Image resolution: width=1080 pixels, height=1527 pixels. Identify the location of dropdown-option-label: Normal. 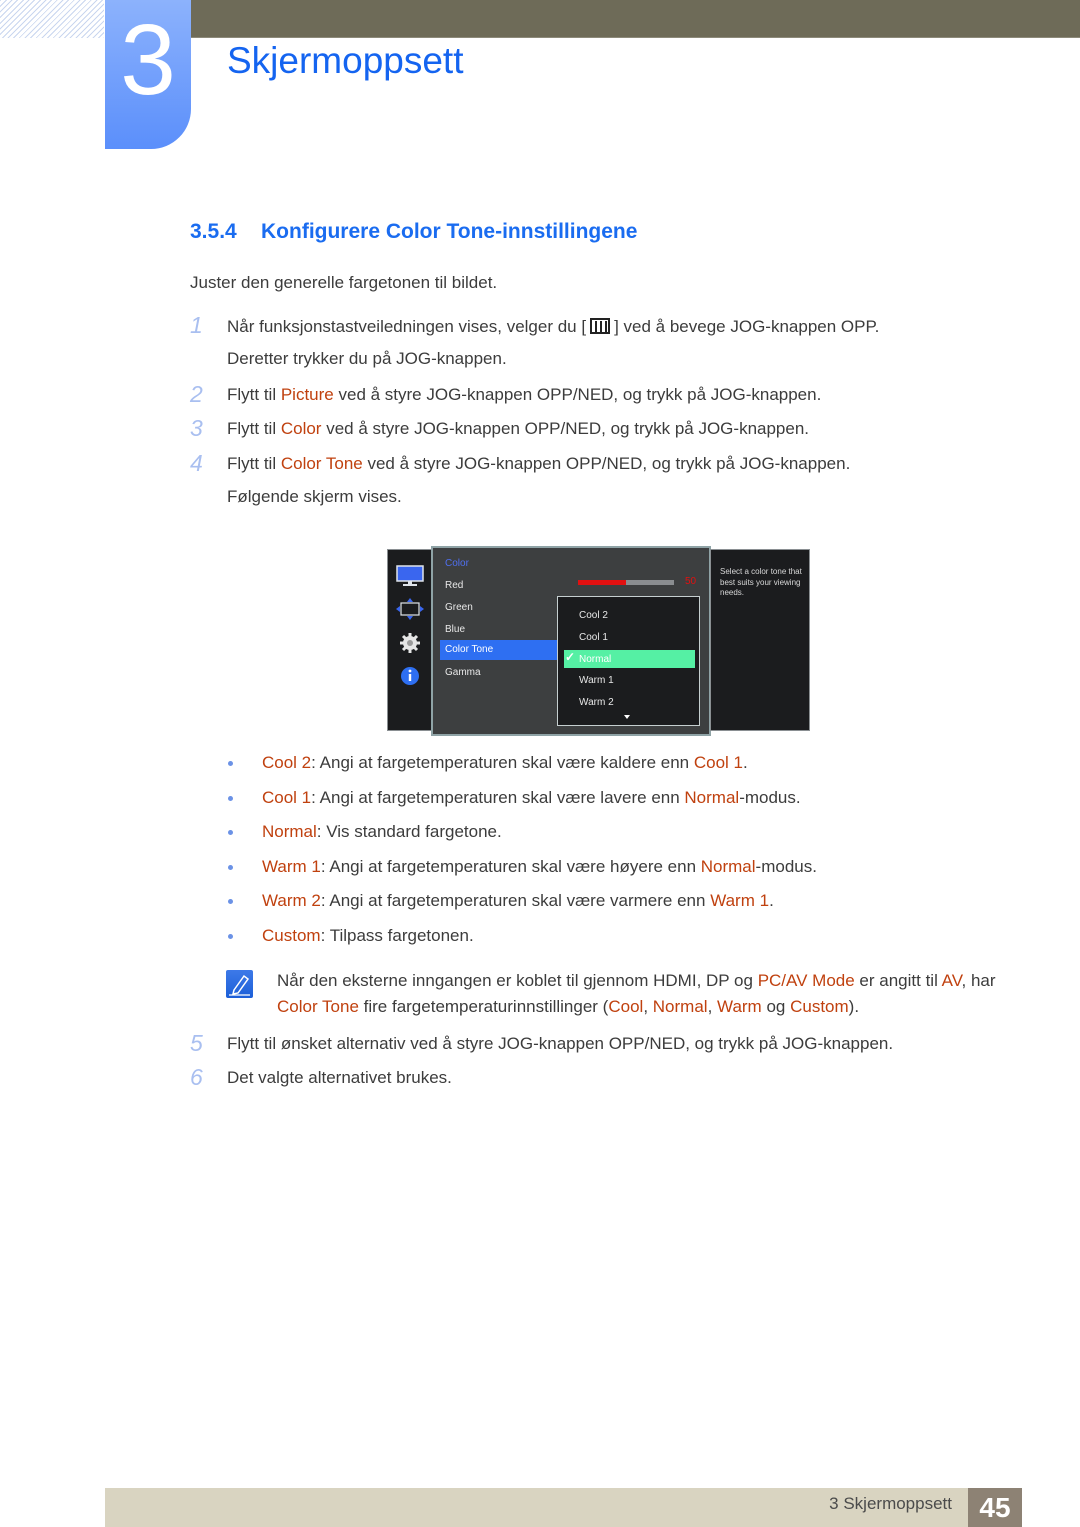
(595, 659).